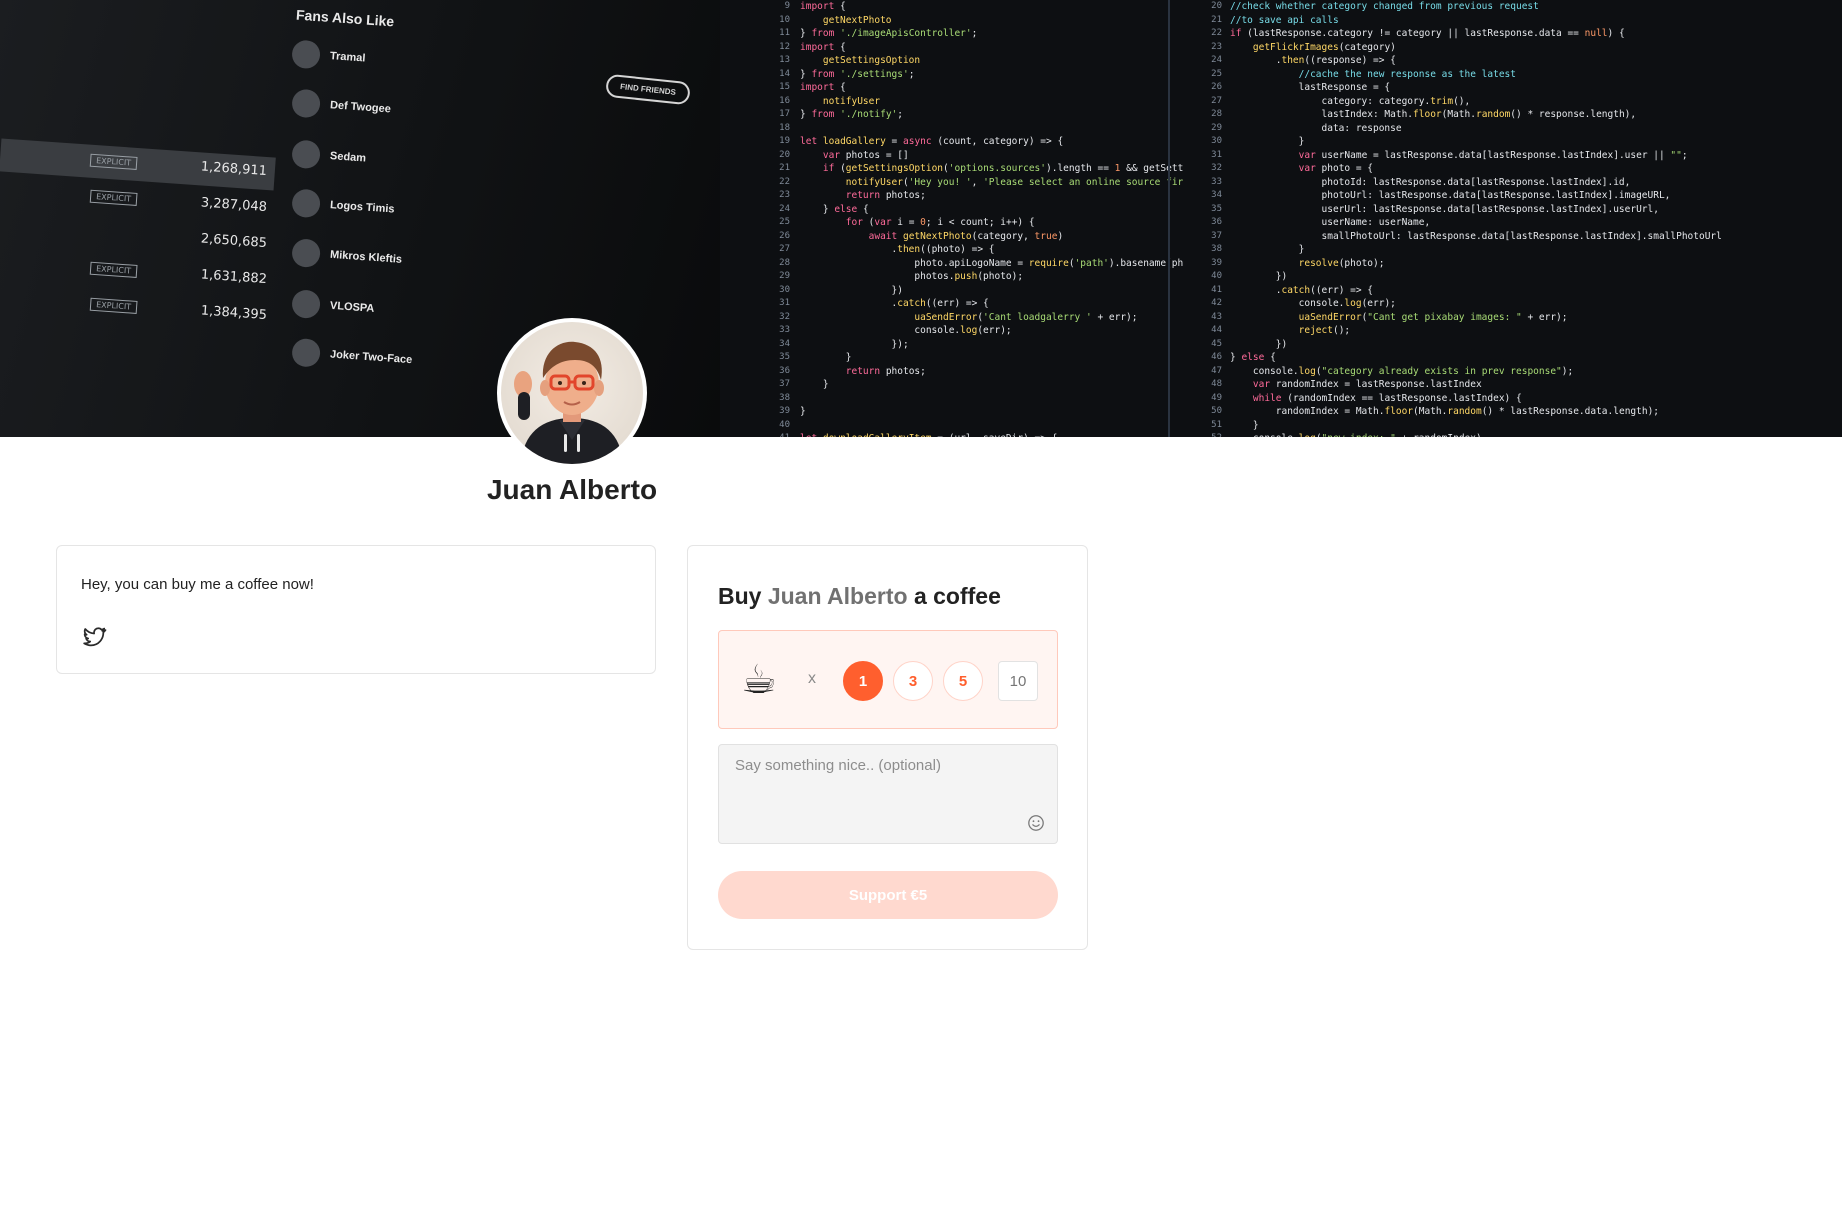 The height and width of the screenshot is (1227, 1842). Describe the element at coordinates (572, 489) in the screenshot. I see `profile-name: Juan Alberto` at that location.